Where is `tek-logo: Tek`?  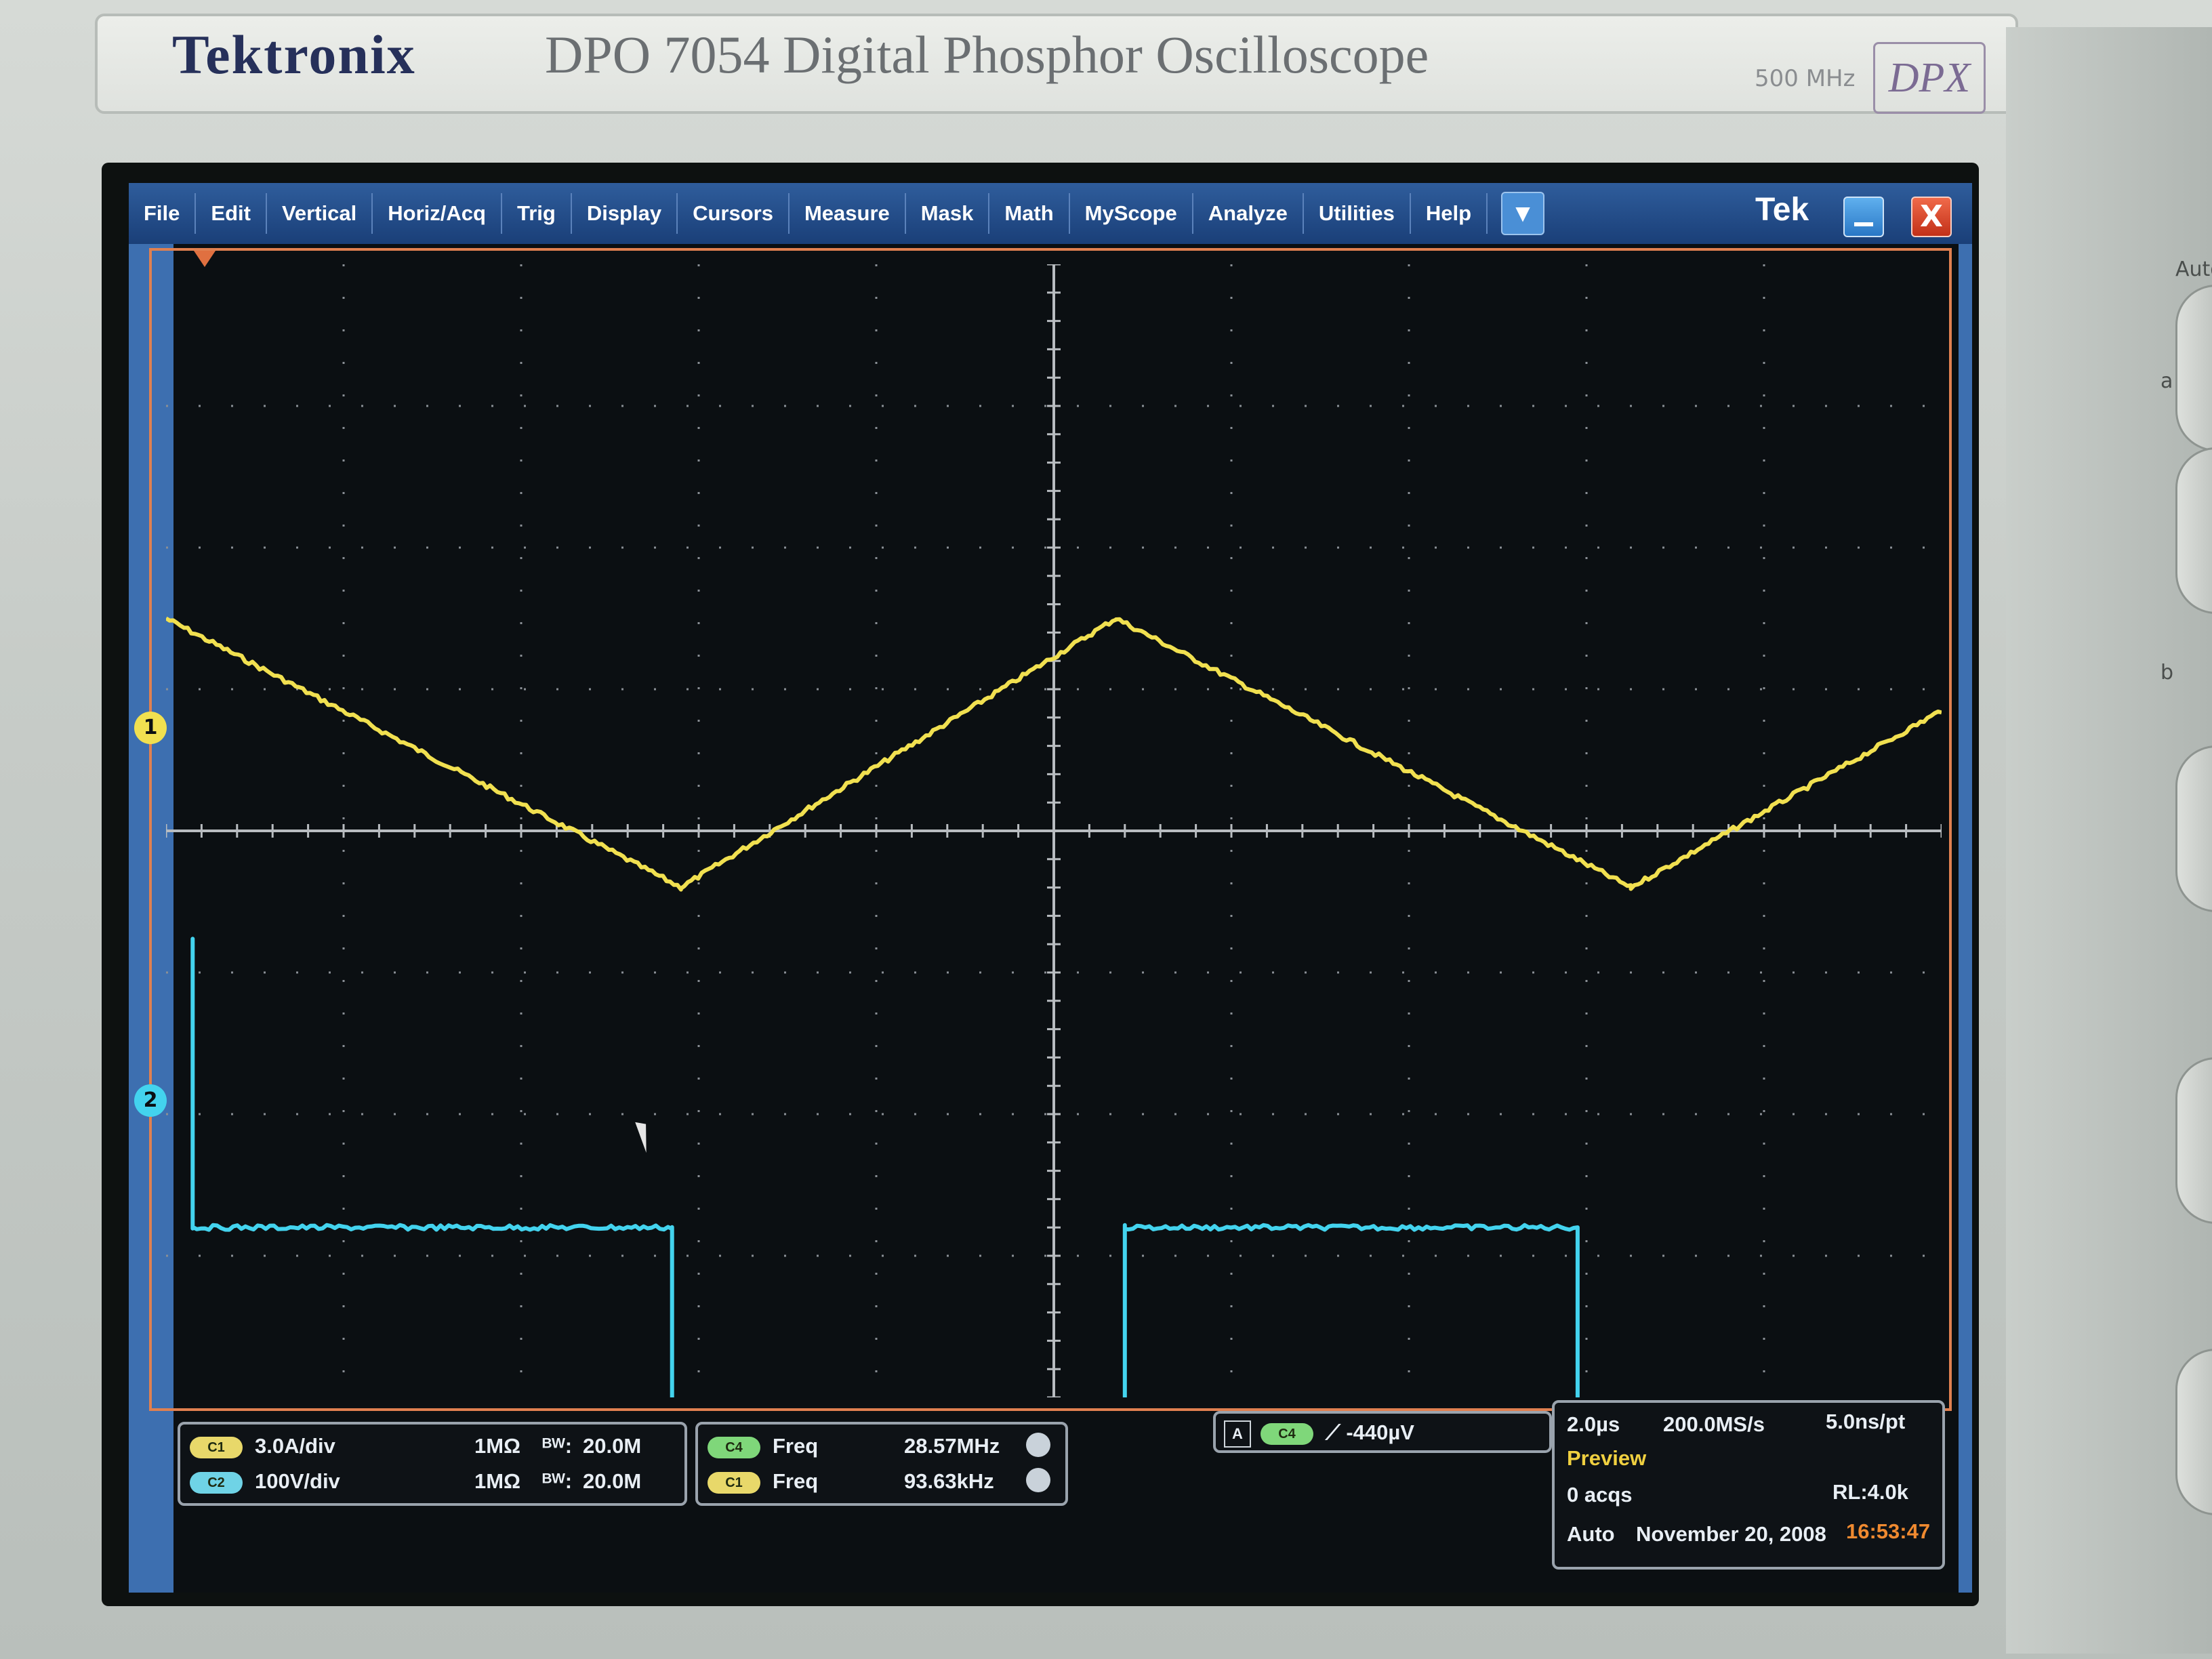 tek-logo: Tek is located at coordinates (1782, 210).